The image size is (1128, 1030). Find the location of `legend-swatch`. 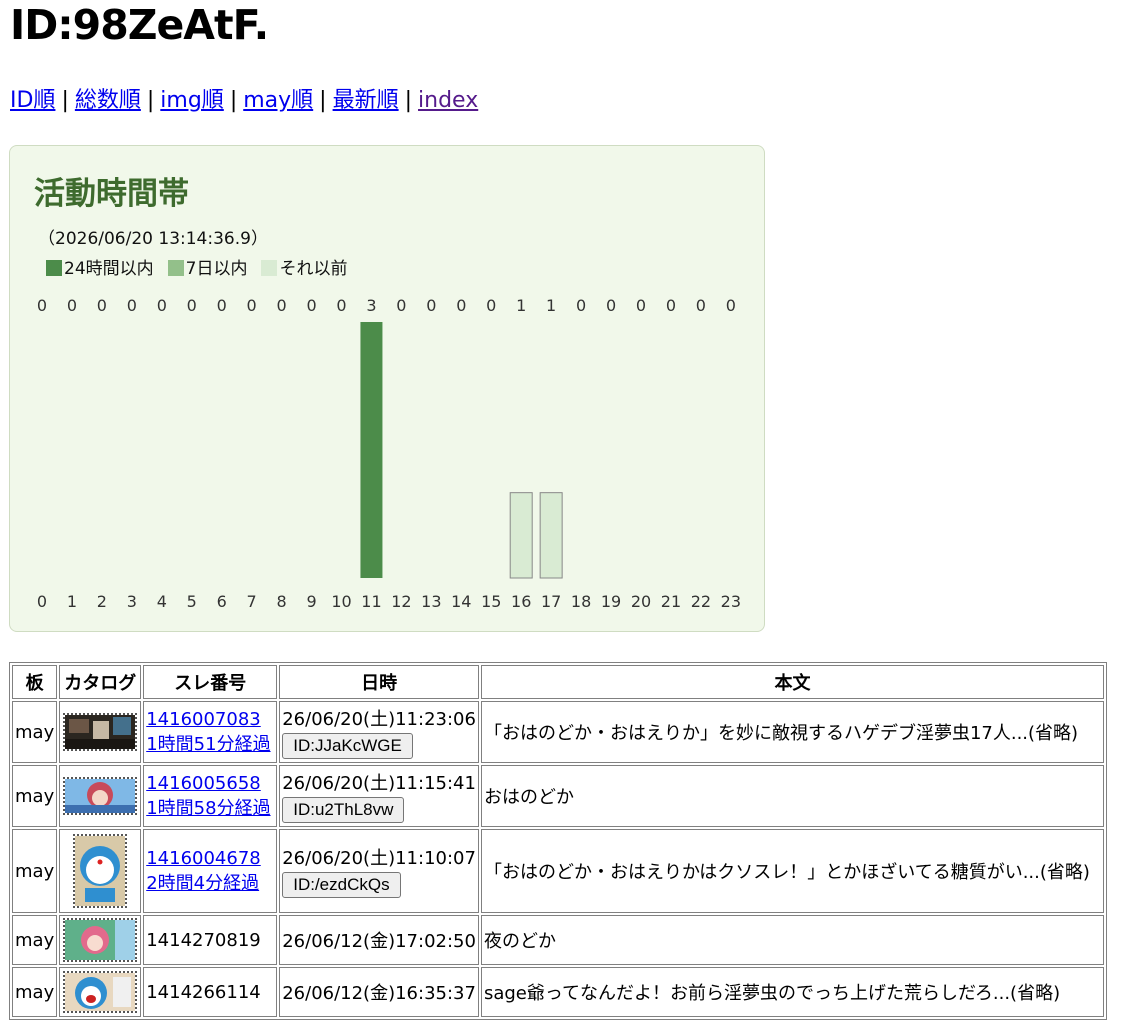

legend-swatch is located at coordinates (269, 268).